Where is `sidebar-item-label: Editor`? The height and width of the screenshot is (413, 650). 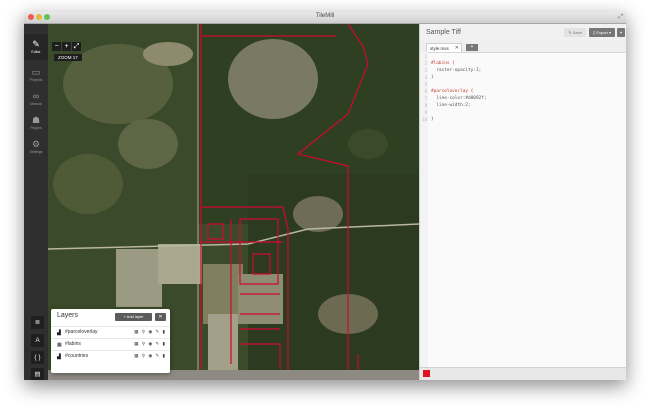
sidebar-item-label: Editor is located at coordinates (36, 52).